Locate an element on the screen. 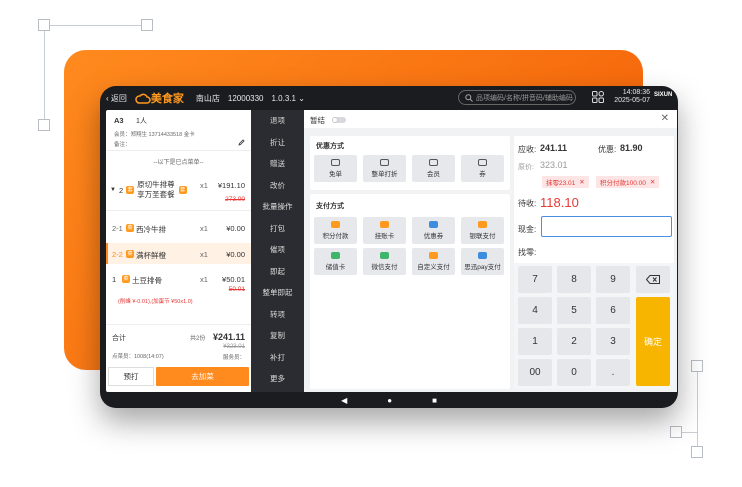  decor-line is located at coordinates (697, 409).